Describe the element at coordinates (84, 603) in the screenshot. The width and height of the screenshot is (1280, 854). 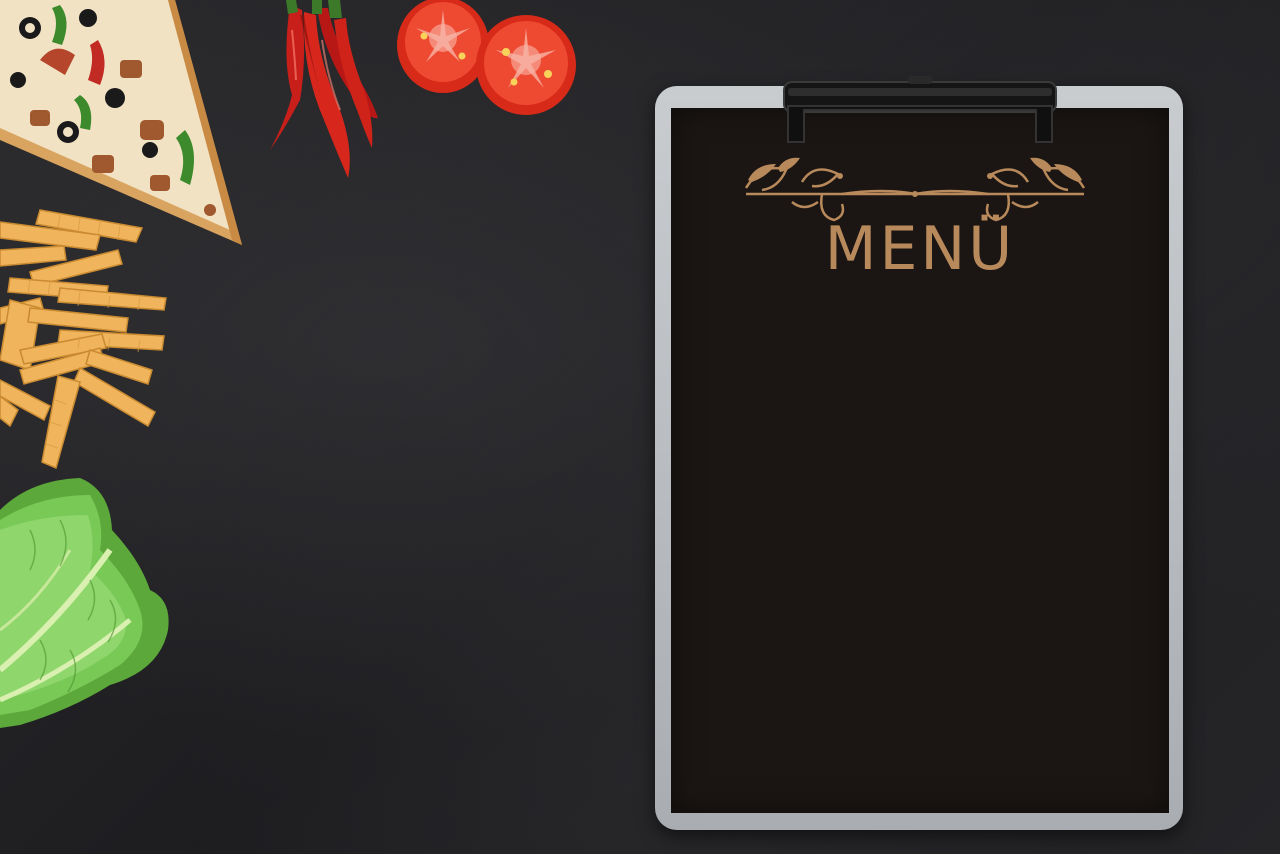
I see `romaine-lettuce` at that location.